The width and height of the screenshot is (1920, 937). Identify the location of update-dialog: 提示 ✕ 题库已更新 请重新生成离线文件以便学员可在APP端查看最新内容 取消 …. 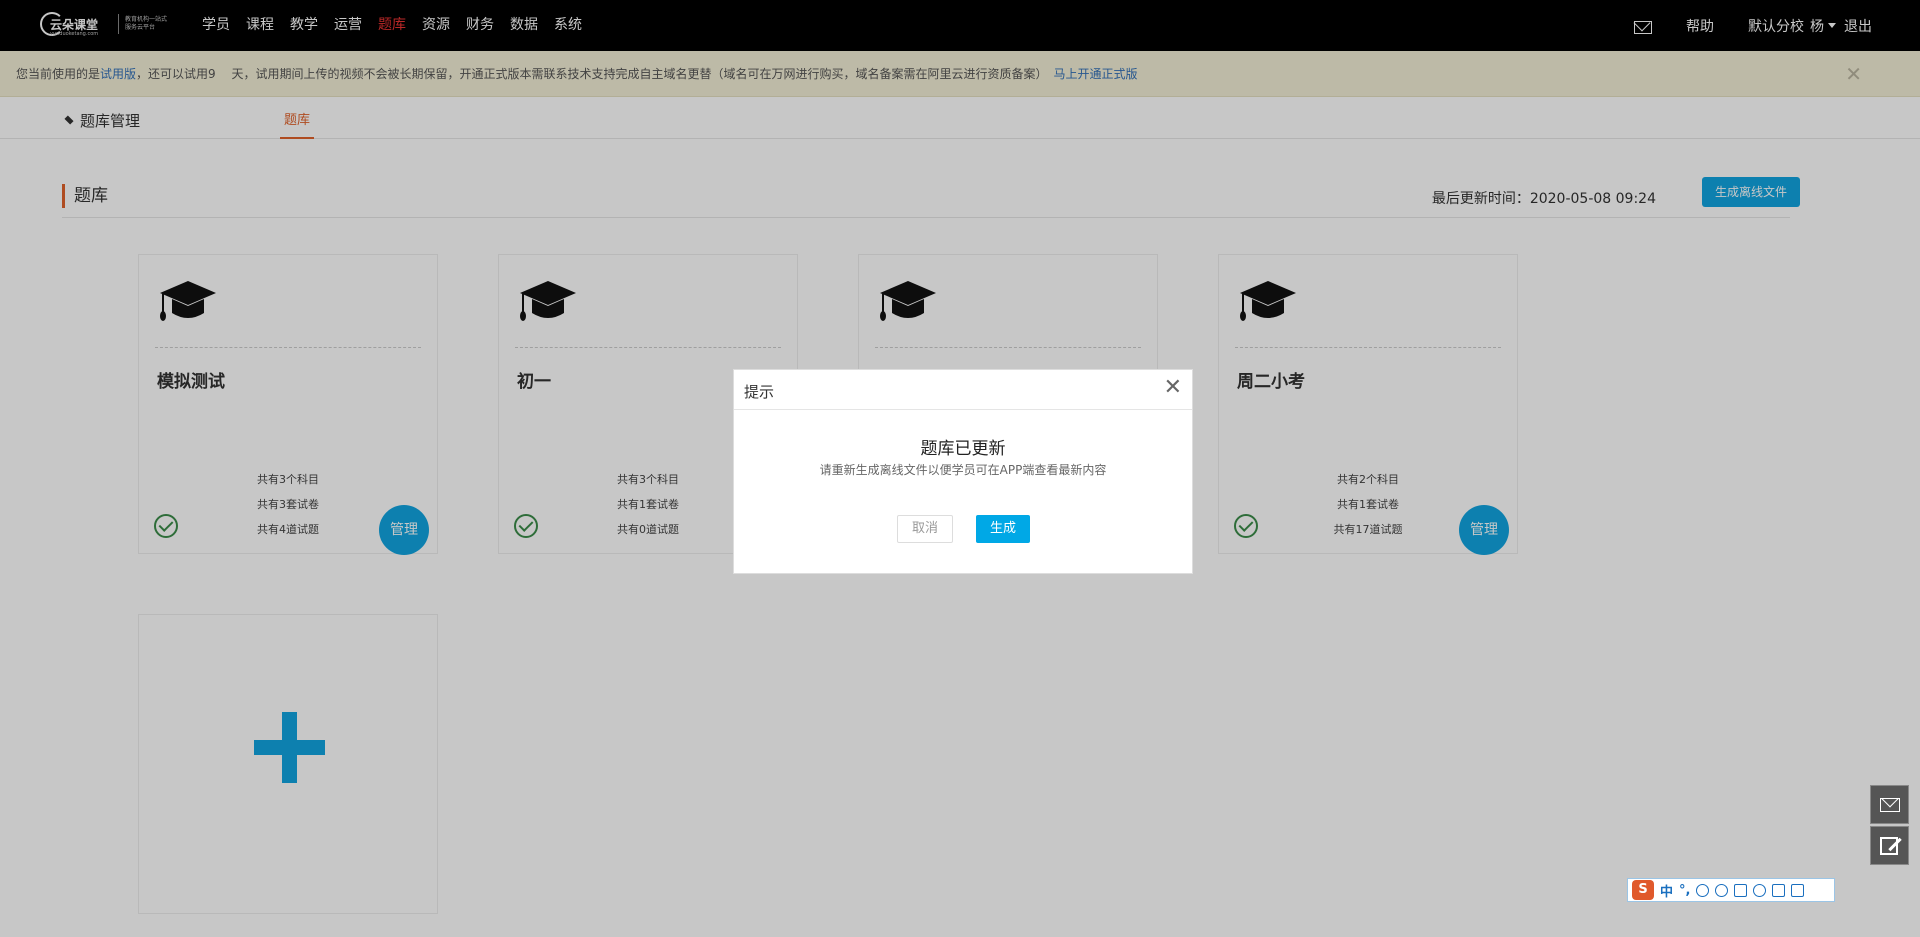
(963, 471).